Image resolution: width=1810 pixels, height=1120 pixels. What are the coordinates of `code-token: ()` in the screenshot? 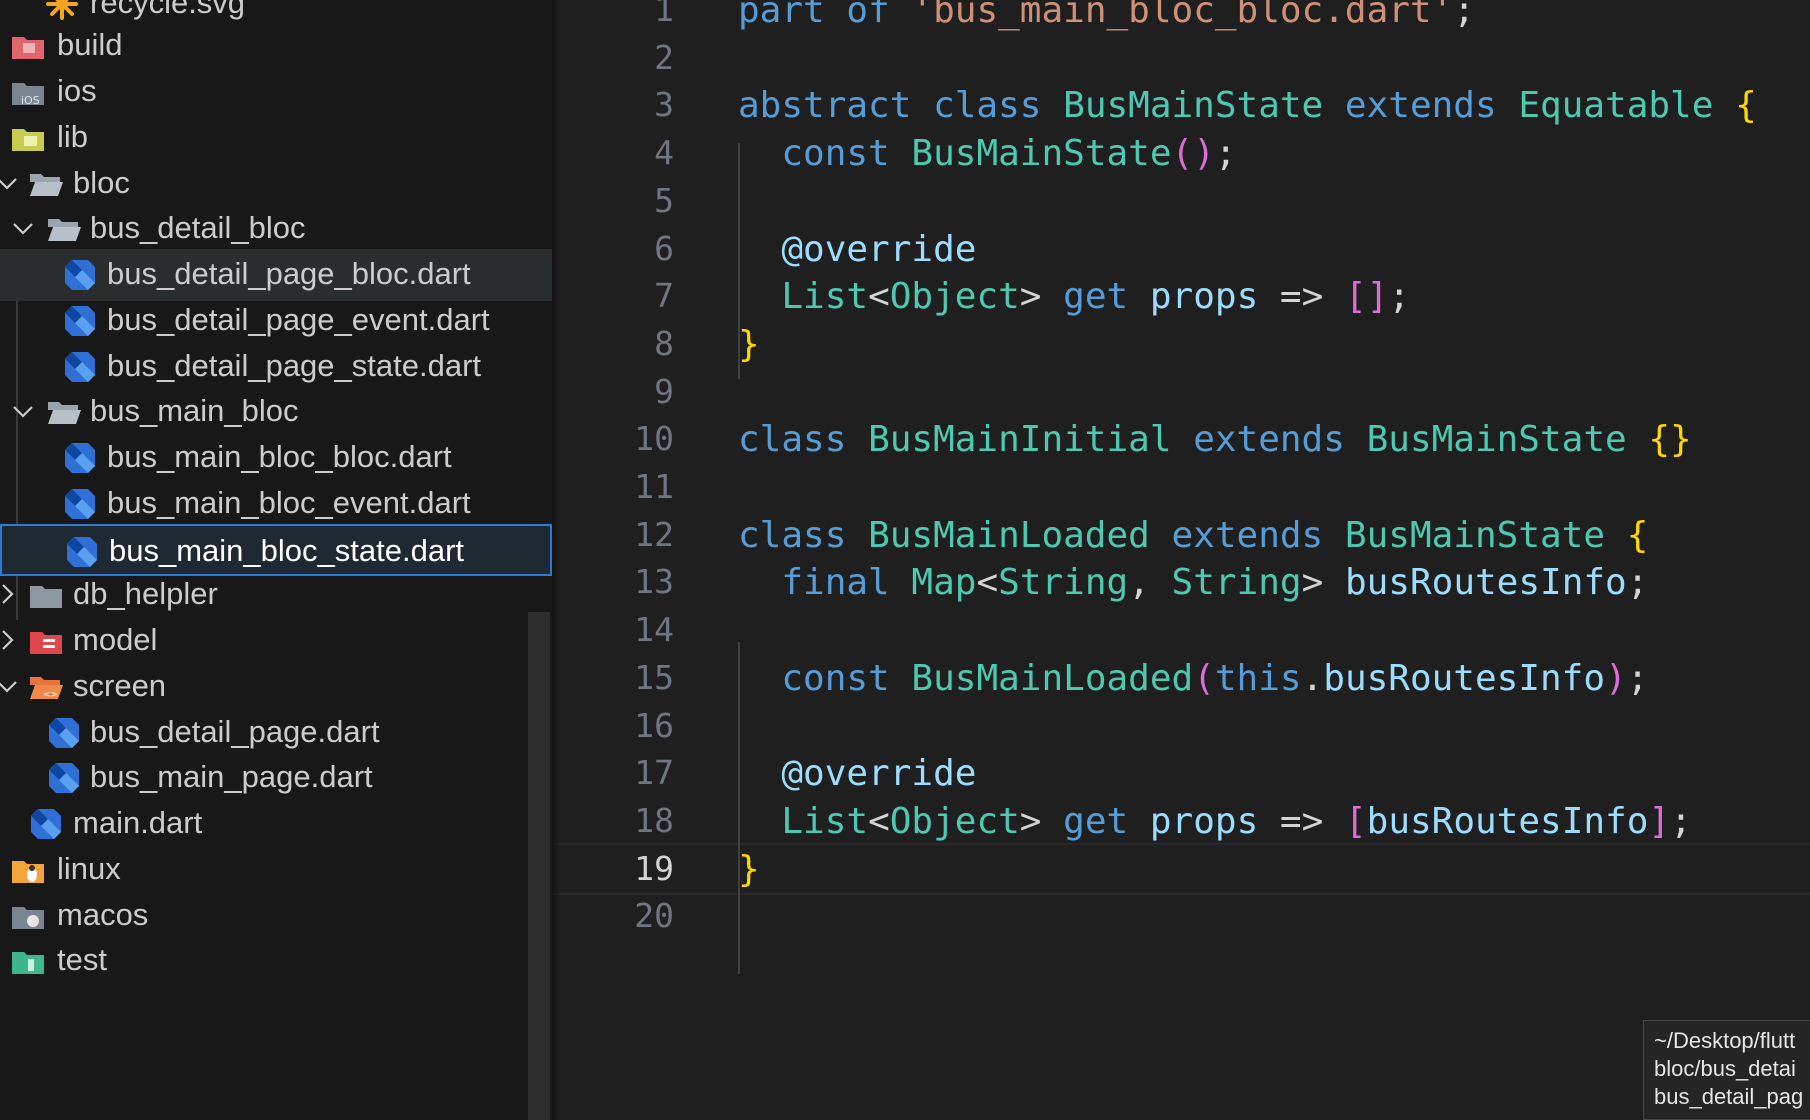 It's located at (1193, 153).